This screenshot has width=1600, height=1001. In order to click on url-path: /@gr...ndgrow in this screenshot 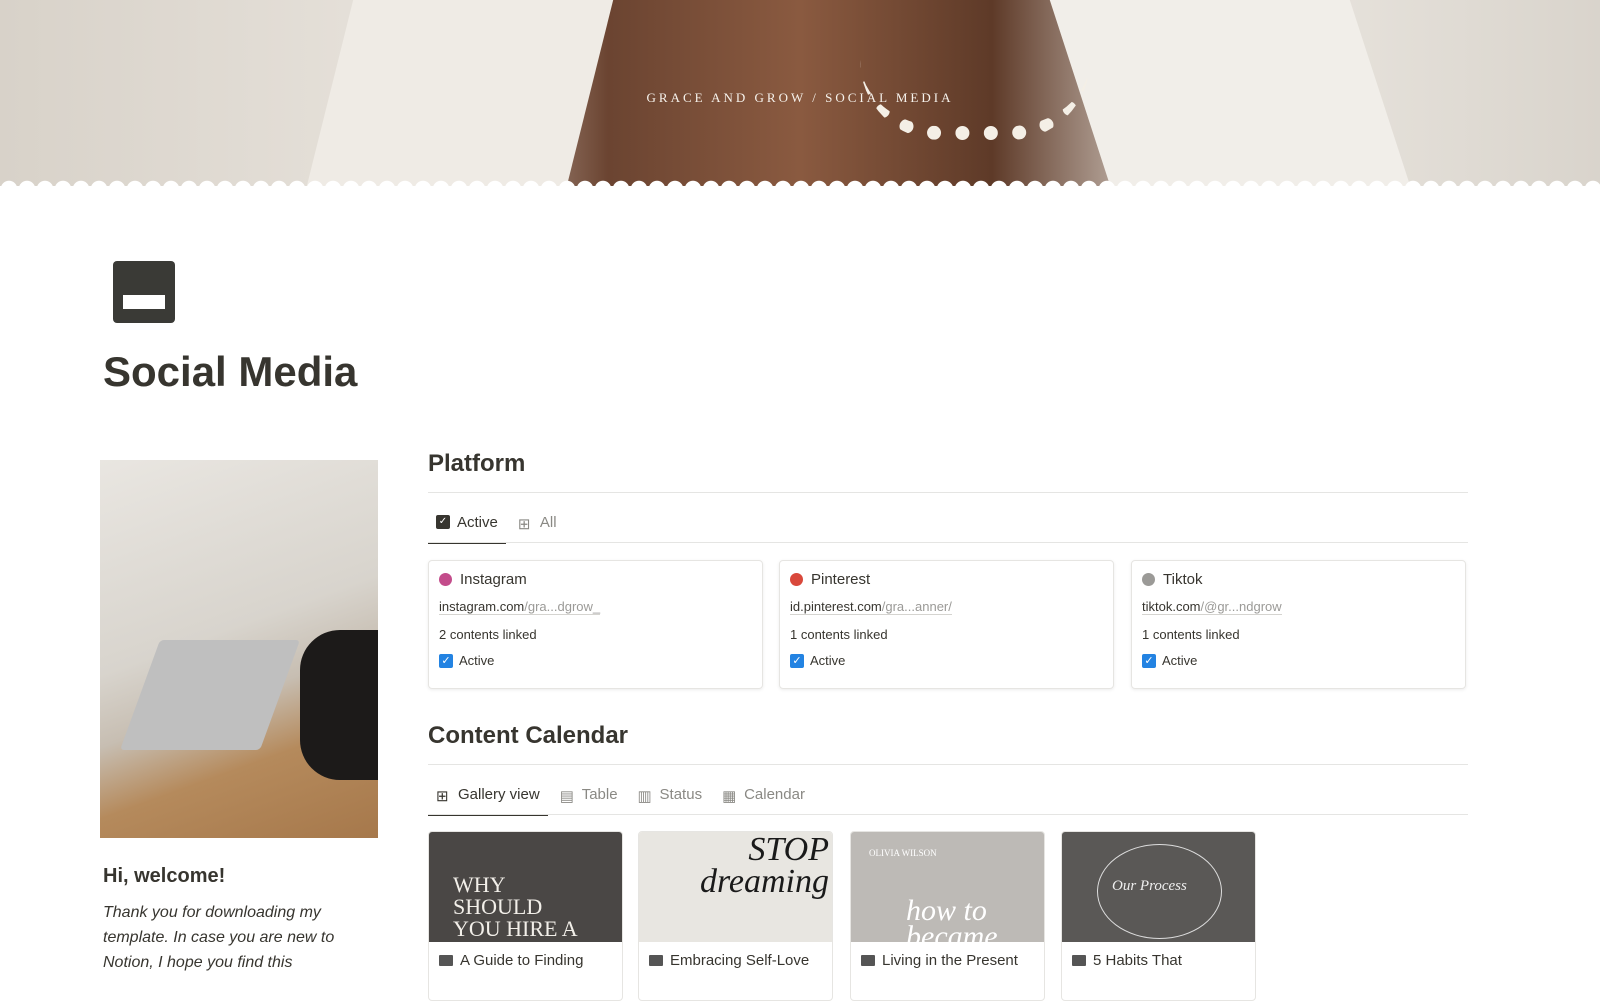, I will do `click(1241, 606)`.